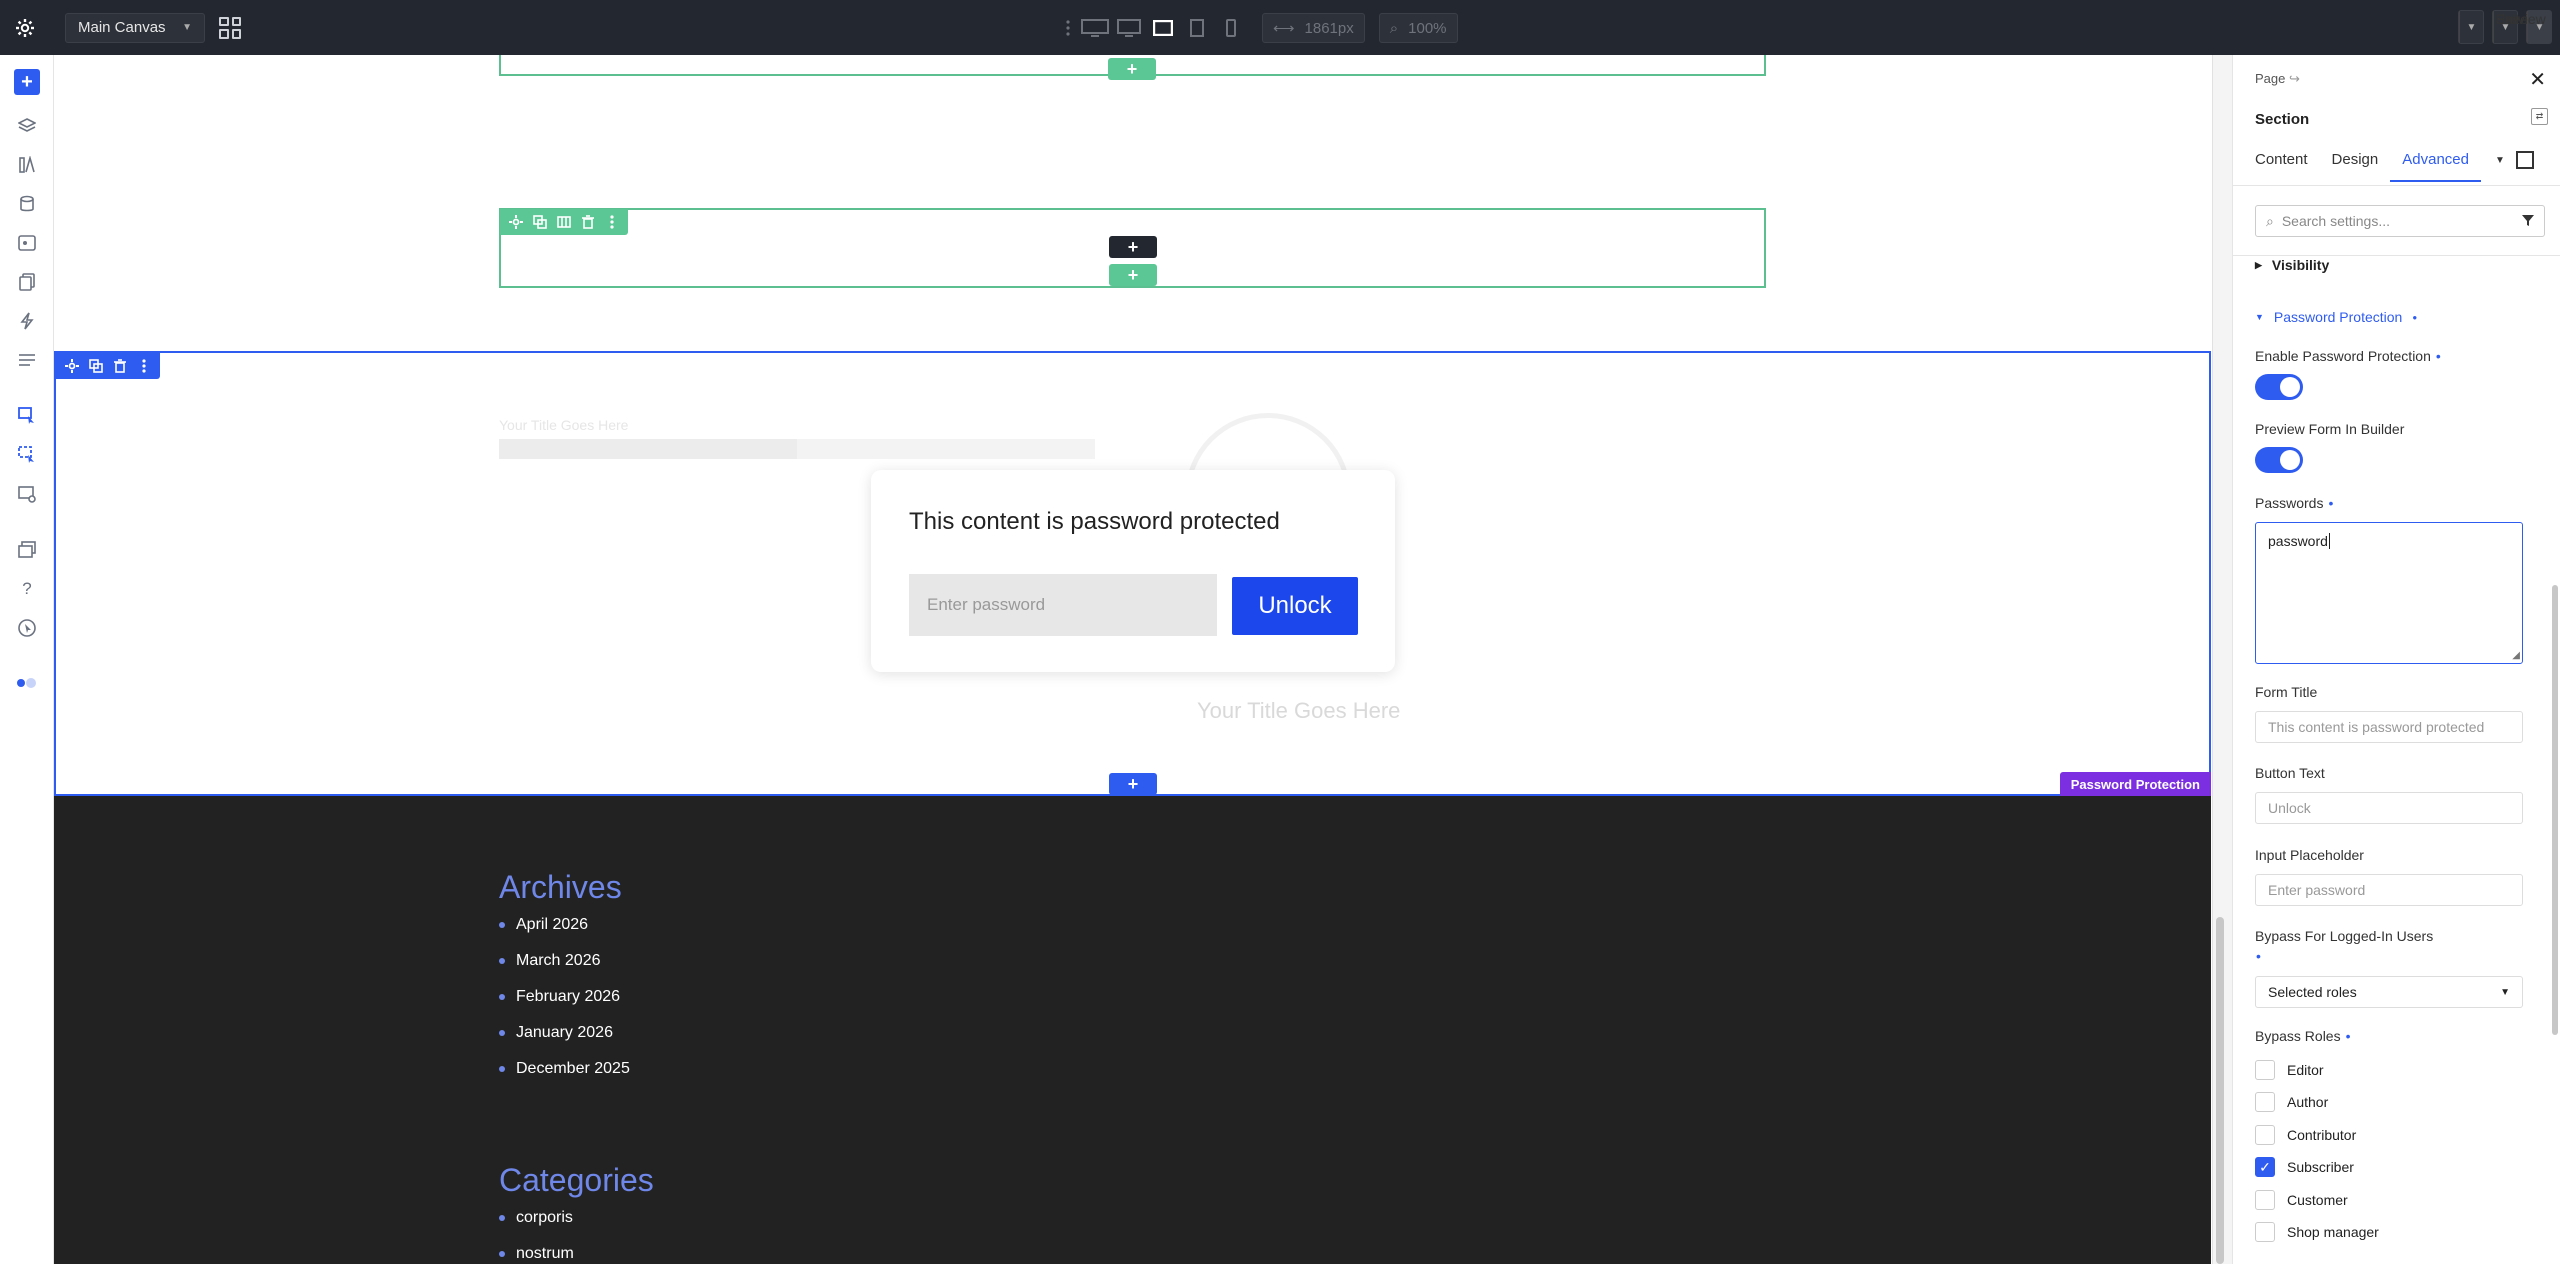 The image size is (2560, 1264). What do you see at coordinates (2389, 727) in the screenshot?
I see `form-title-input: This content is password protected` at bounding box center [2389, 727].